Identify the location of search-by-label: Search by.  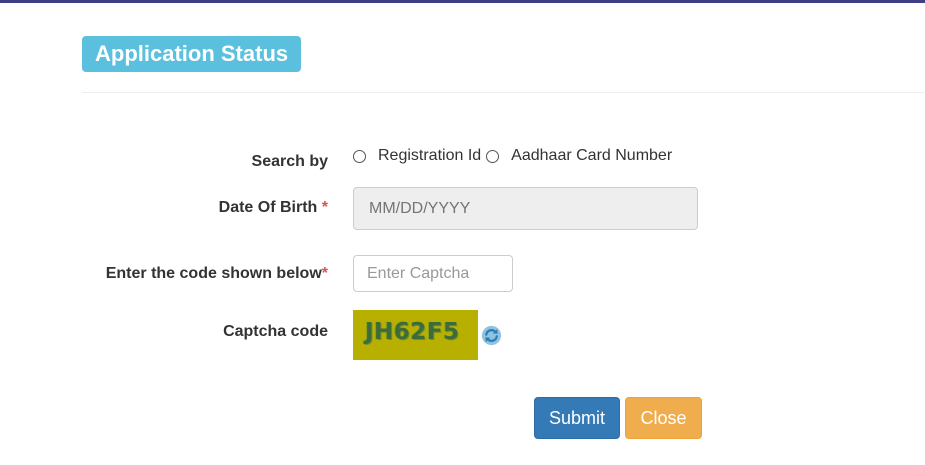
(289, 161).